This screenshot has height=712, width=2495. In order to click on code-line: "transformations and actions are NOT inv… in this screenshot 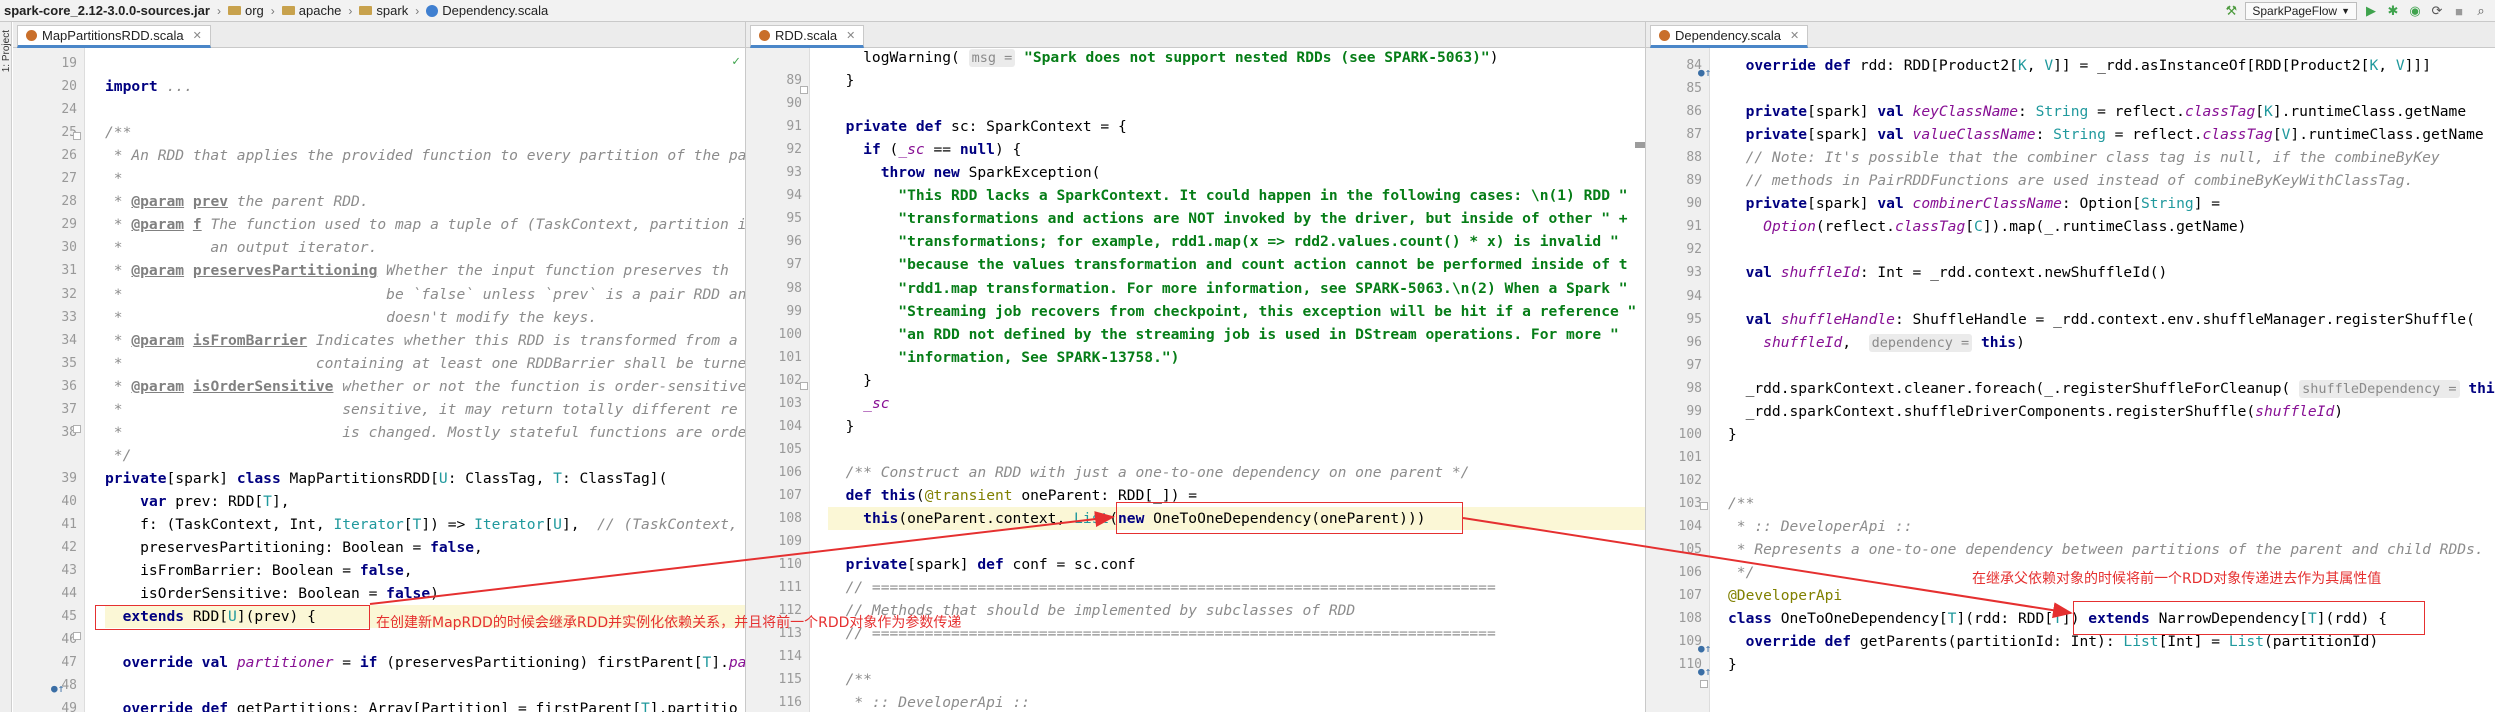, I will do `click(1227, 218)`.